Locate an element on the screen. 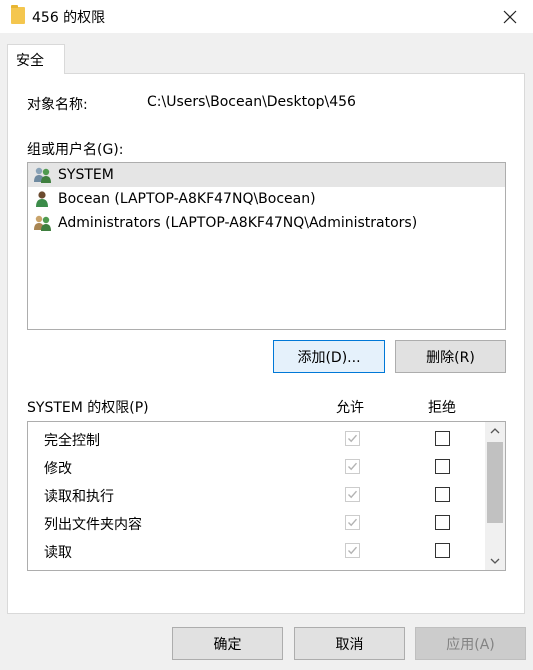  folder-icon is located at coordinates (18, 14).